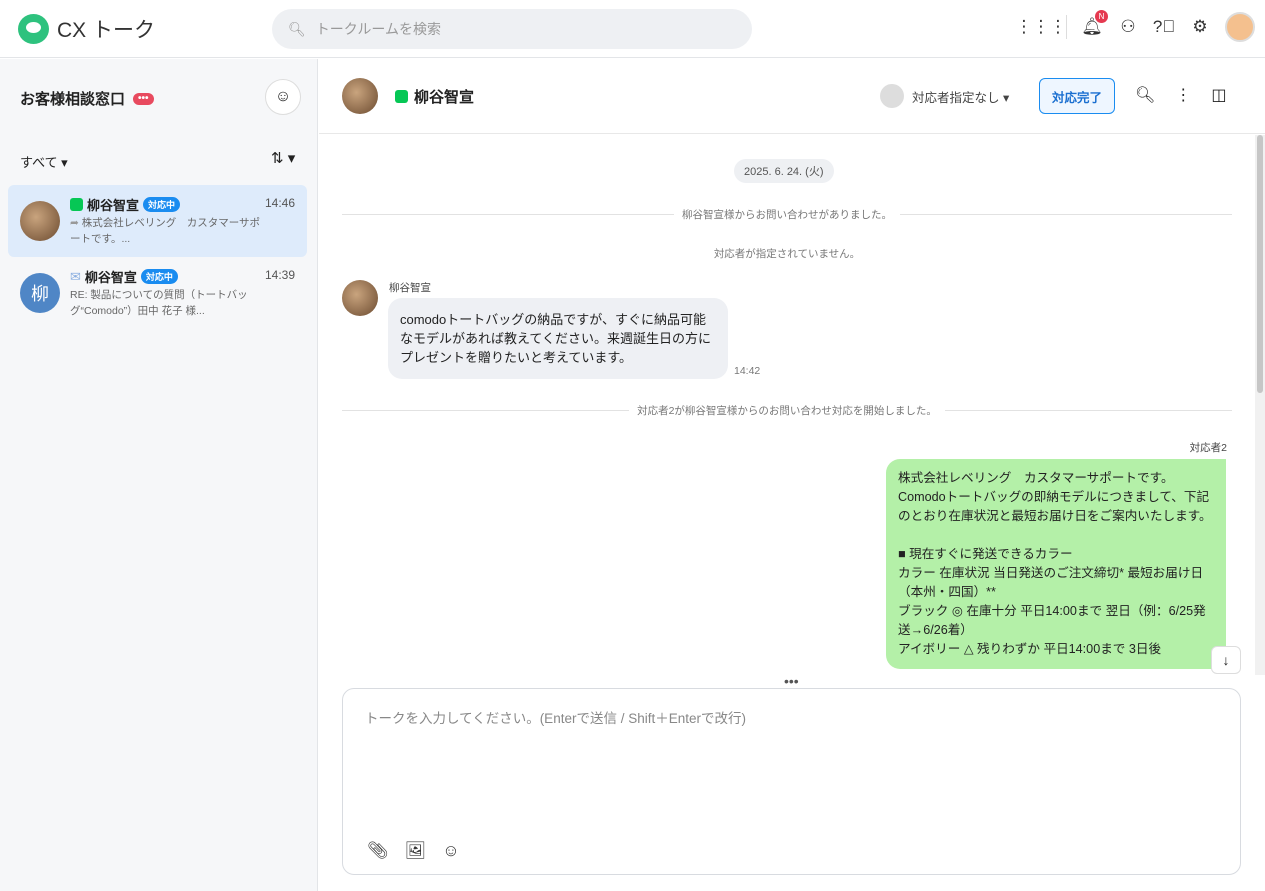 The width and height of the screenshot is (1265, 891). What do you see at coordinates (961, 97) in the screenshot?
I see `assignee-label: 対応者指定なし ▾` at bounding box center [961, 97].